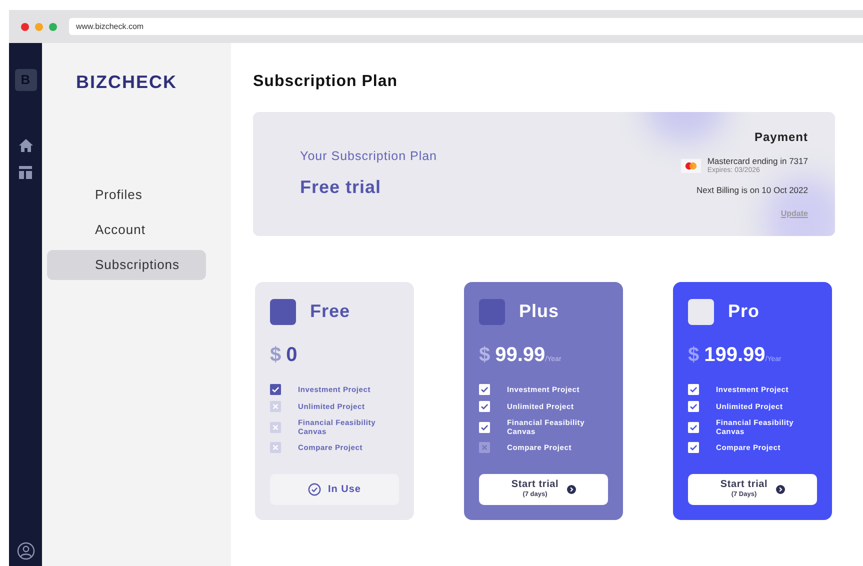 This screenshot has height=566, width=863. I want to click on sidebar-item: Account, so click(126, 230).